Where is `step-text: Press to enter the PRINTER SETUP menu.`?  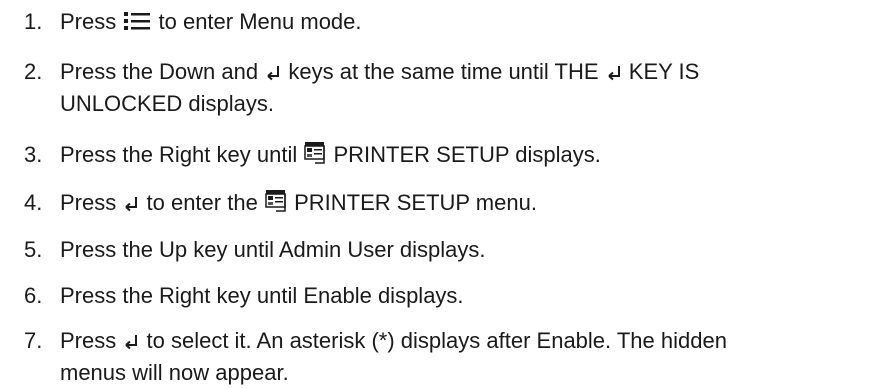 step-text: Press to enter the PRINTER SETUP menu. is located at coordinates (459, 204).